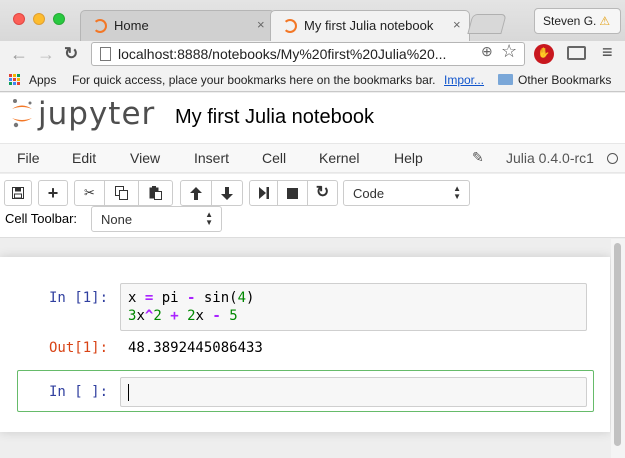 Image resolution: width=625 pixels, height=458 pixels. I want to click on minimize-window-button, so click(39, 19).